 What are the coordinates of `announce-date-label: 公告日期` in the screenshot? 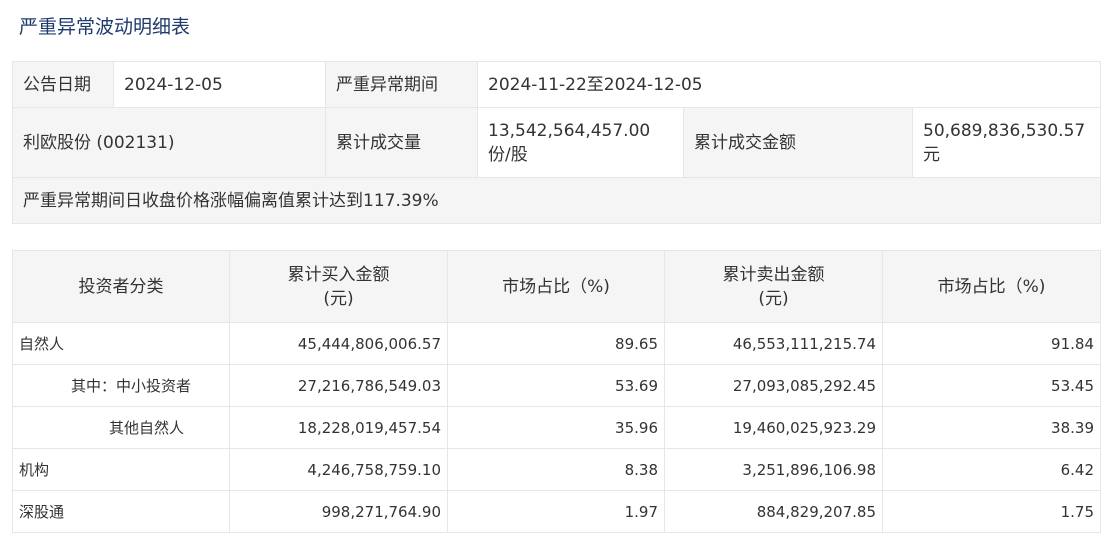 It's located at (63, 84).